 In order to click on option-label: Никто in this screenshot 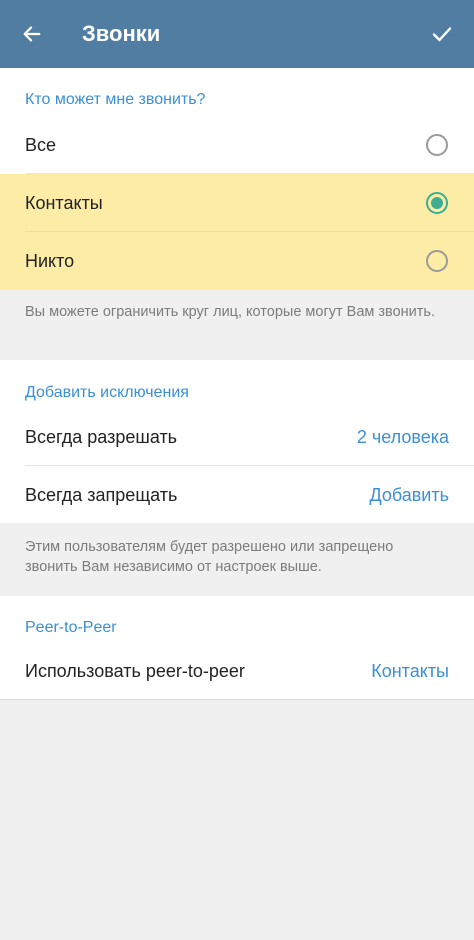, I will do `click(50, 261)`.